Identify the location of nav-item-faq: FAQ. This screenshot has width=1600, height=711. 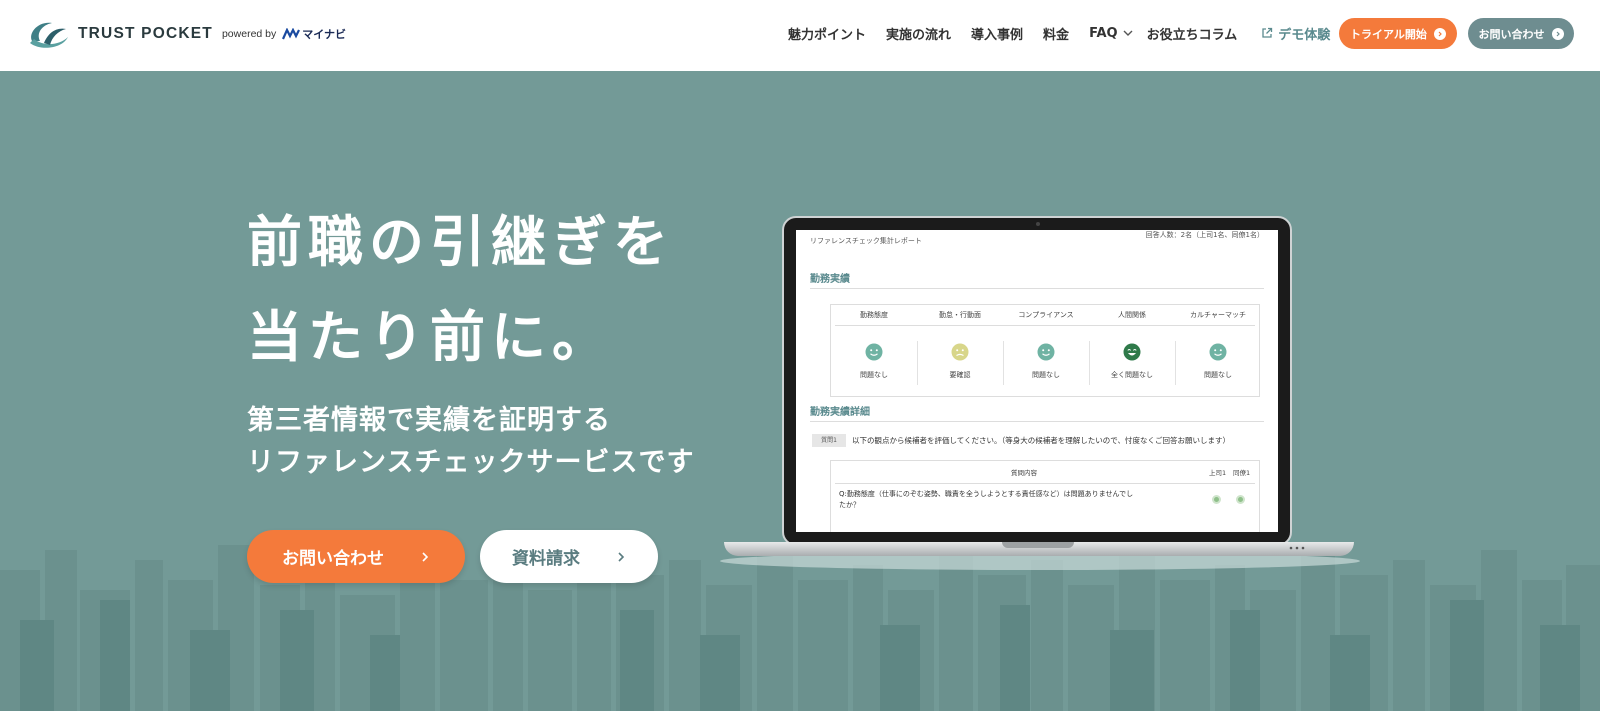
(1111, 33).